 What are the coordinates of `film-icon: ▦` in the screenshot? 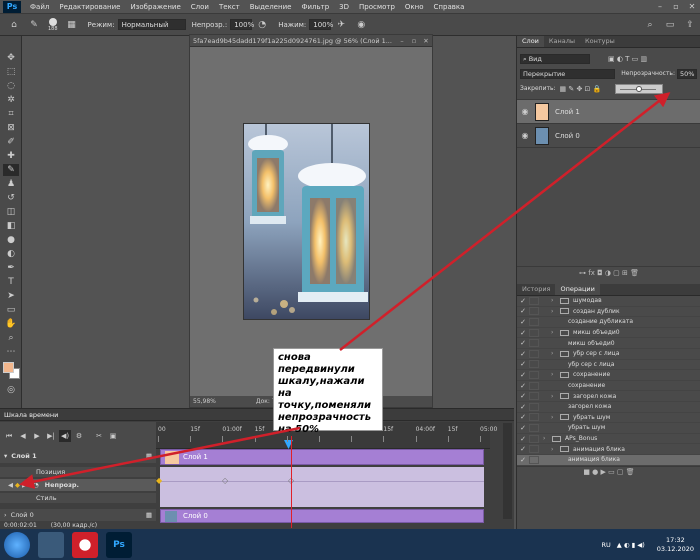 It's located at (149, 515).